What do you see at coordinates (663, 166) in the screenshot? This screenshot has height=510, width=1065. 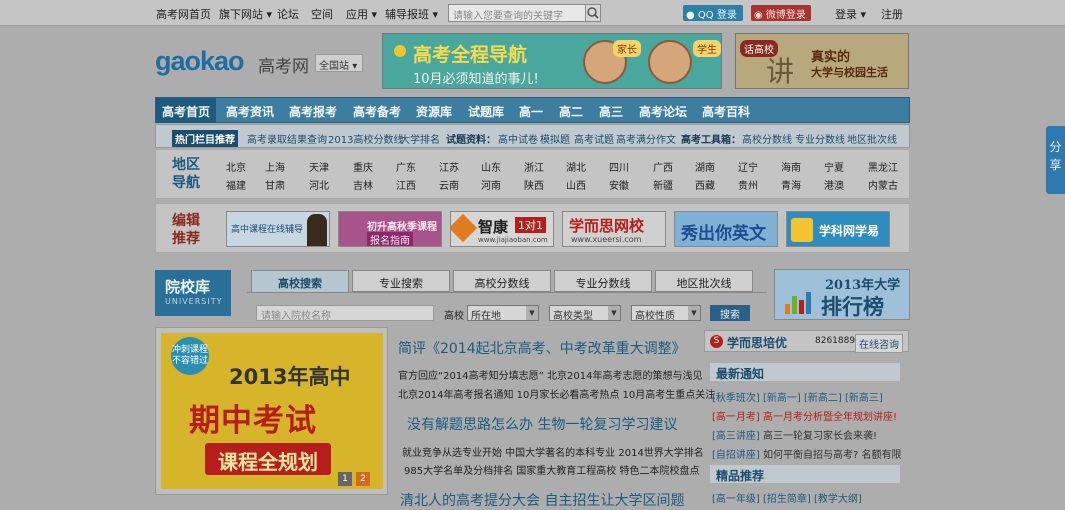 I see `city-link: 广西` at bounding box center [663, 166].